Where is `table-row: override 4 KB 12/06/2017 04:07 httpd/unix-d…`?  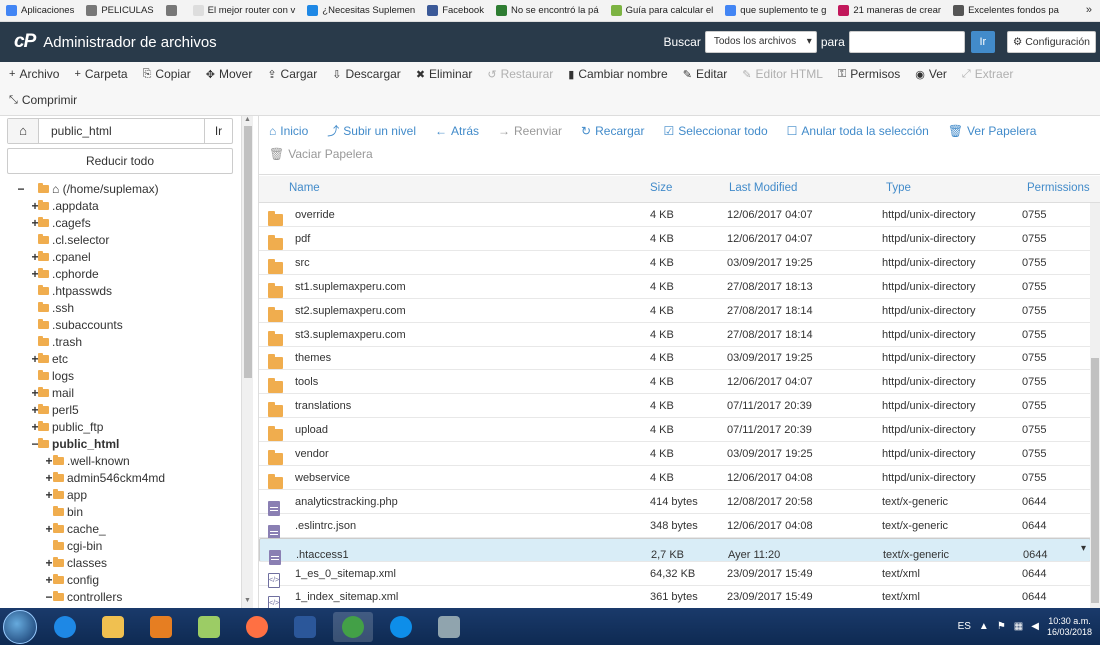 table-row: override 4 KB 12/06/2017 04:07 httpd/unix-d… is located at coordinates (675, 215).